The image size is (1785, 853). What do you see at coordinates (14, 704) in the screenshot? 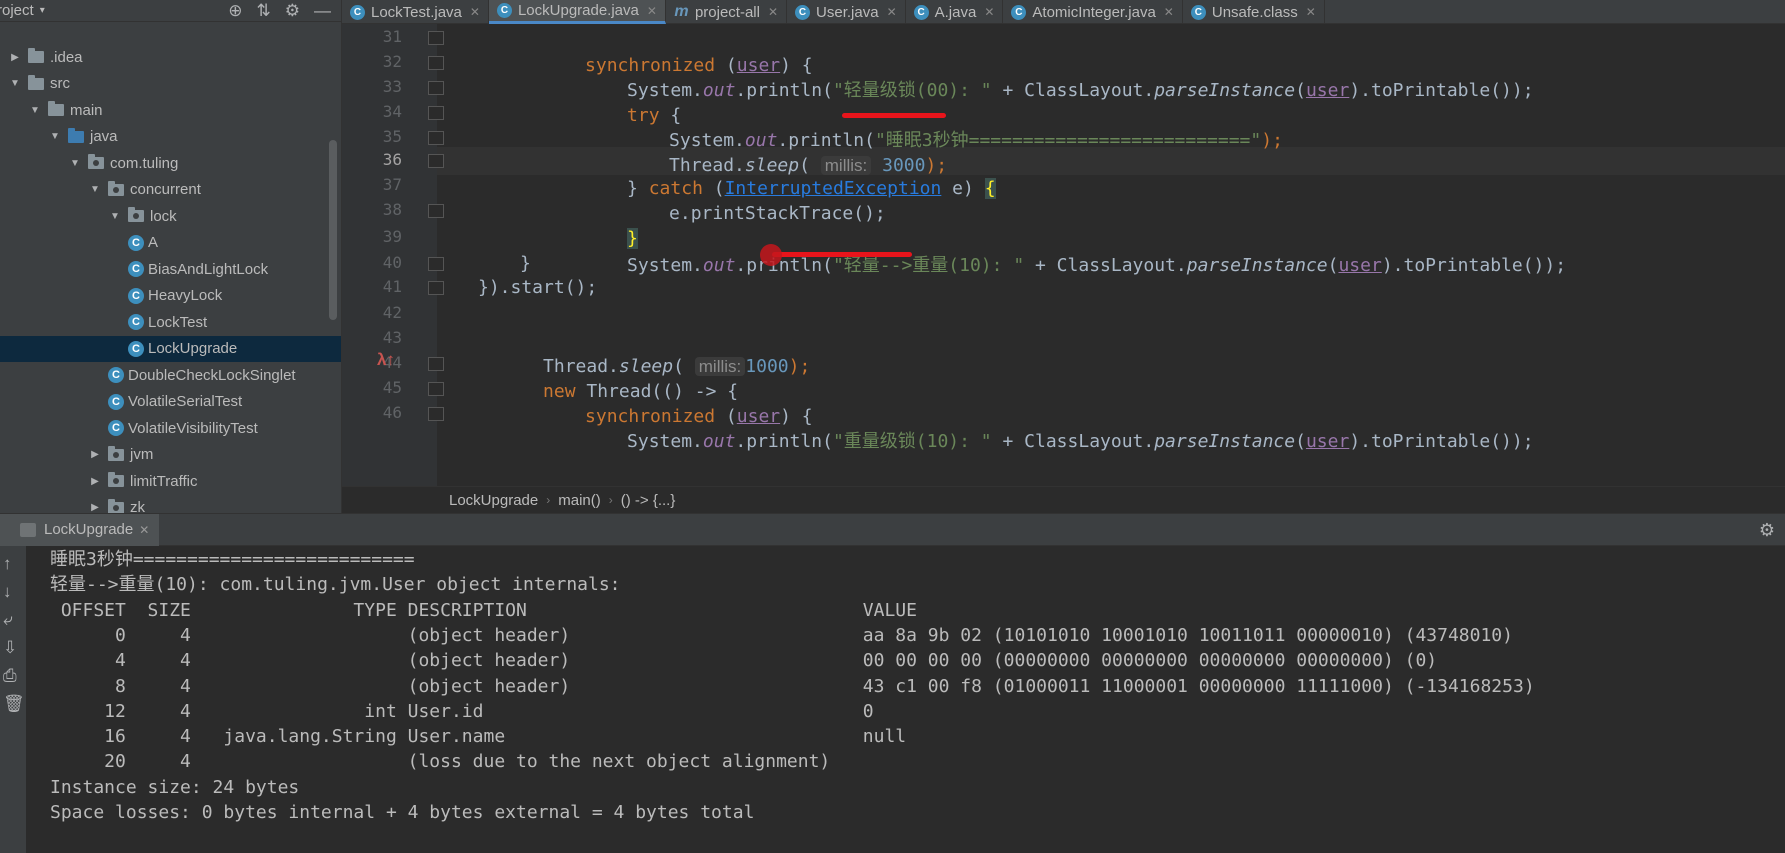
I see `trash-icon: 🗑` at bounding box center [14, 704].